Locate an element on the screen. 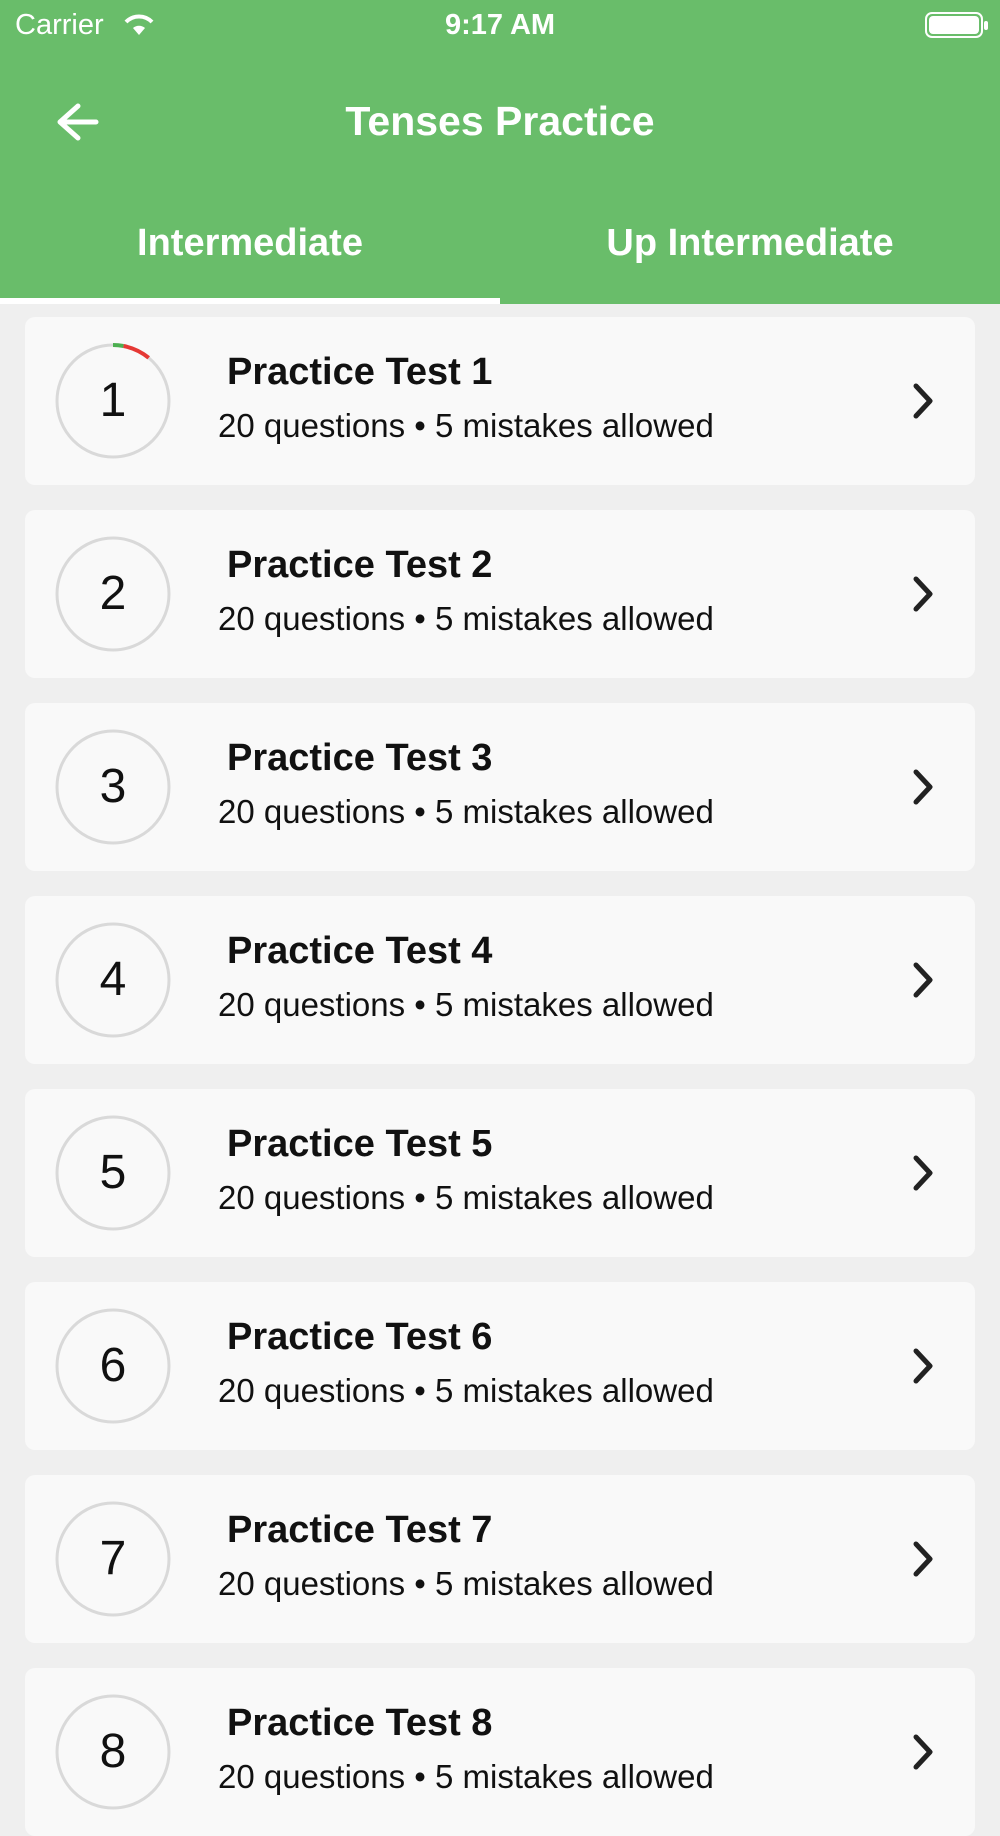 Image resolution: width=1000 pixels, height=1836 pixels. test-title: Practice Test 6 is located at coordinates (360, 1337).